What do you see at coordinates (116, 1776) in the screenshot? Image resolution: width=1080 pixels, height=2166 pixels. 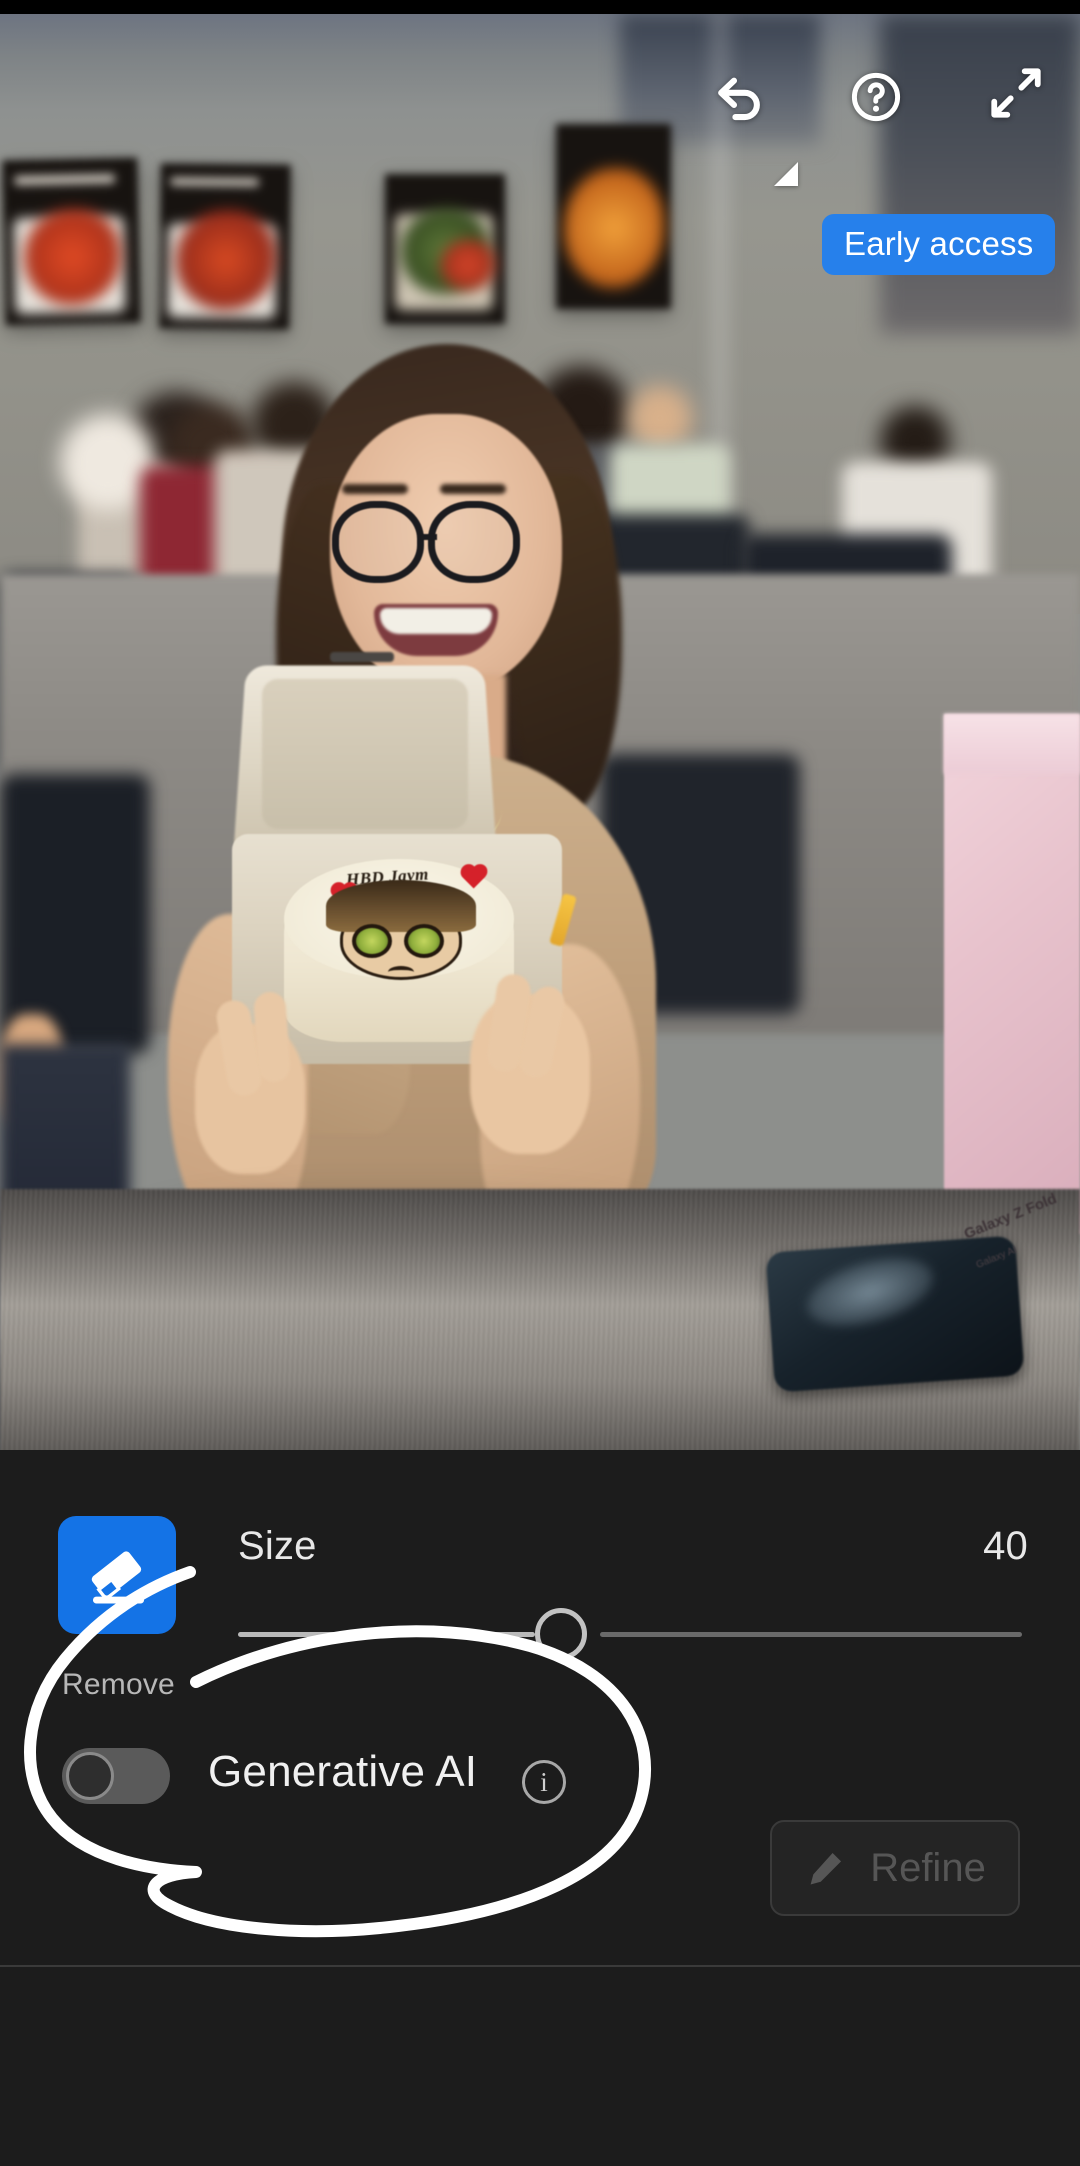 I see `generative-ai-toggle` at bounding box center [116, 1776].